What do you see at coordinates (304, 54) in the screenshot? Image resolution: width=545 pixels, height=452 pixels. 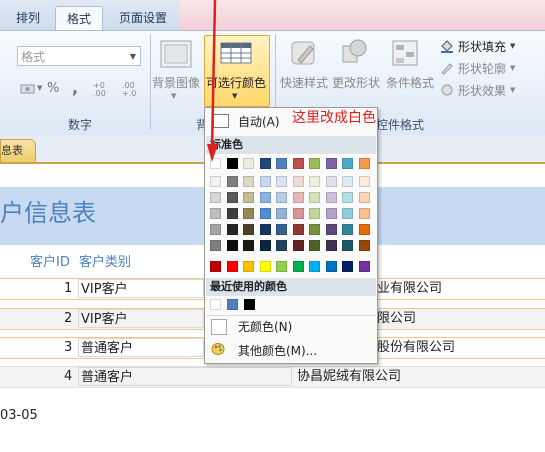 I see `quick-styles-icon` at bounding box center [304, 54].